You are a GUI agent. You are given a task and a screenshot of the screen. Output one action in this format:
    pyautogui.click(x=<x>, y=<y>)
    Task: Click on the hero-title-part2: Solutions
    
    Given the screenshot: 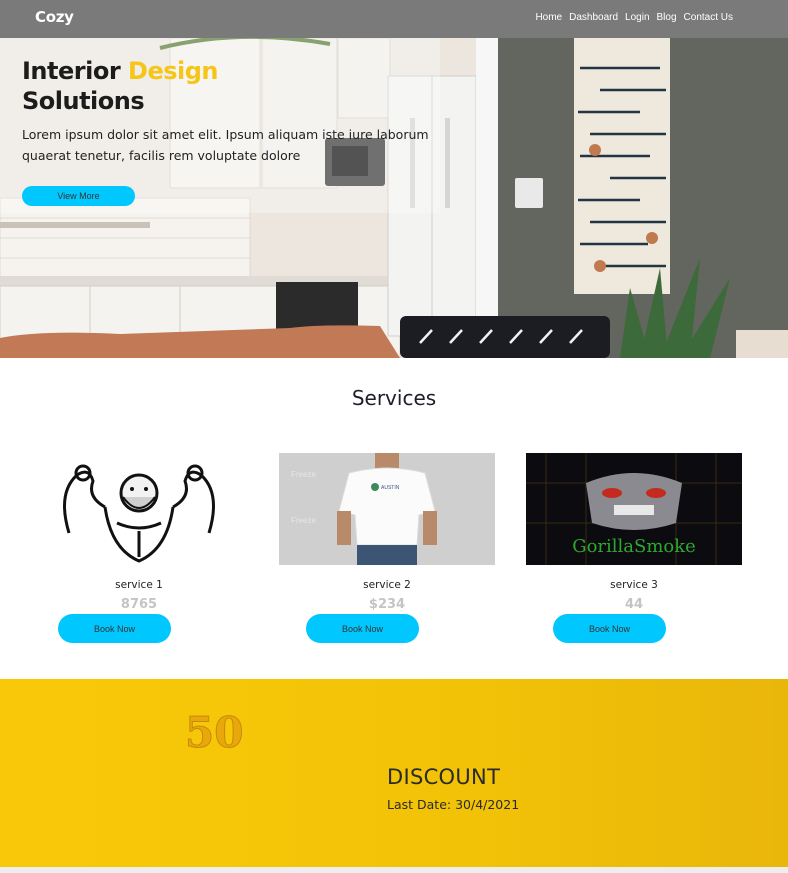 What is the action you would take?
    pyautogui.click(x=83, y=101)
    